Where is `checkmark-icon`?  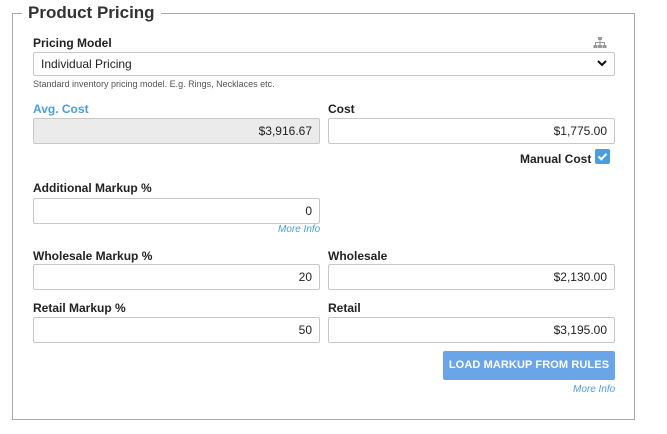 checkmark-icon is located at coordinates (602, 157).